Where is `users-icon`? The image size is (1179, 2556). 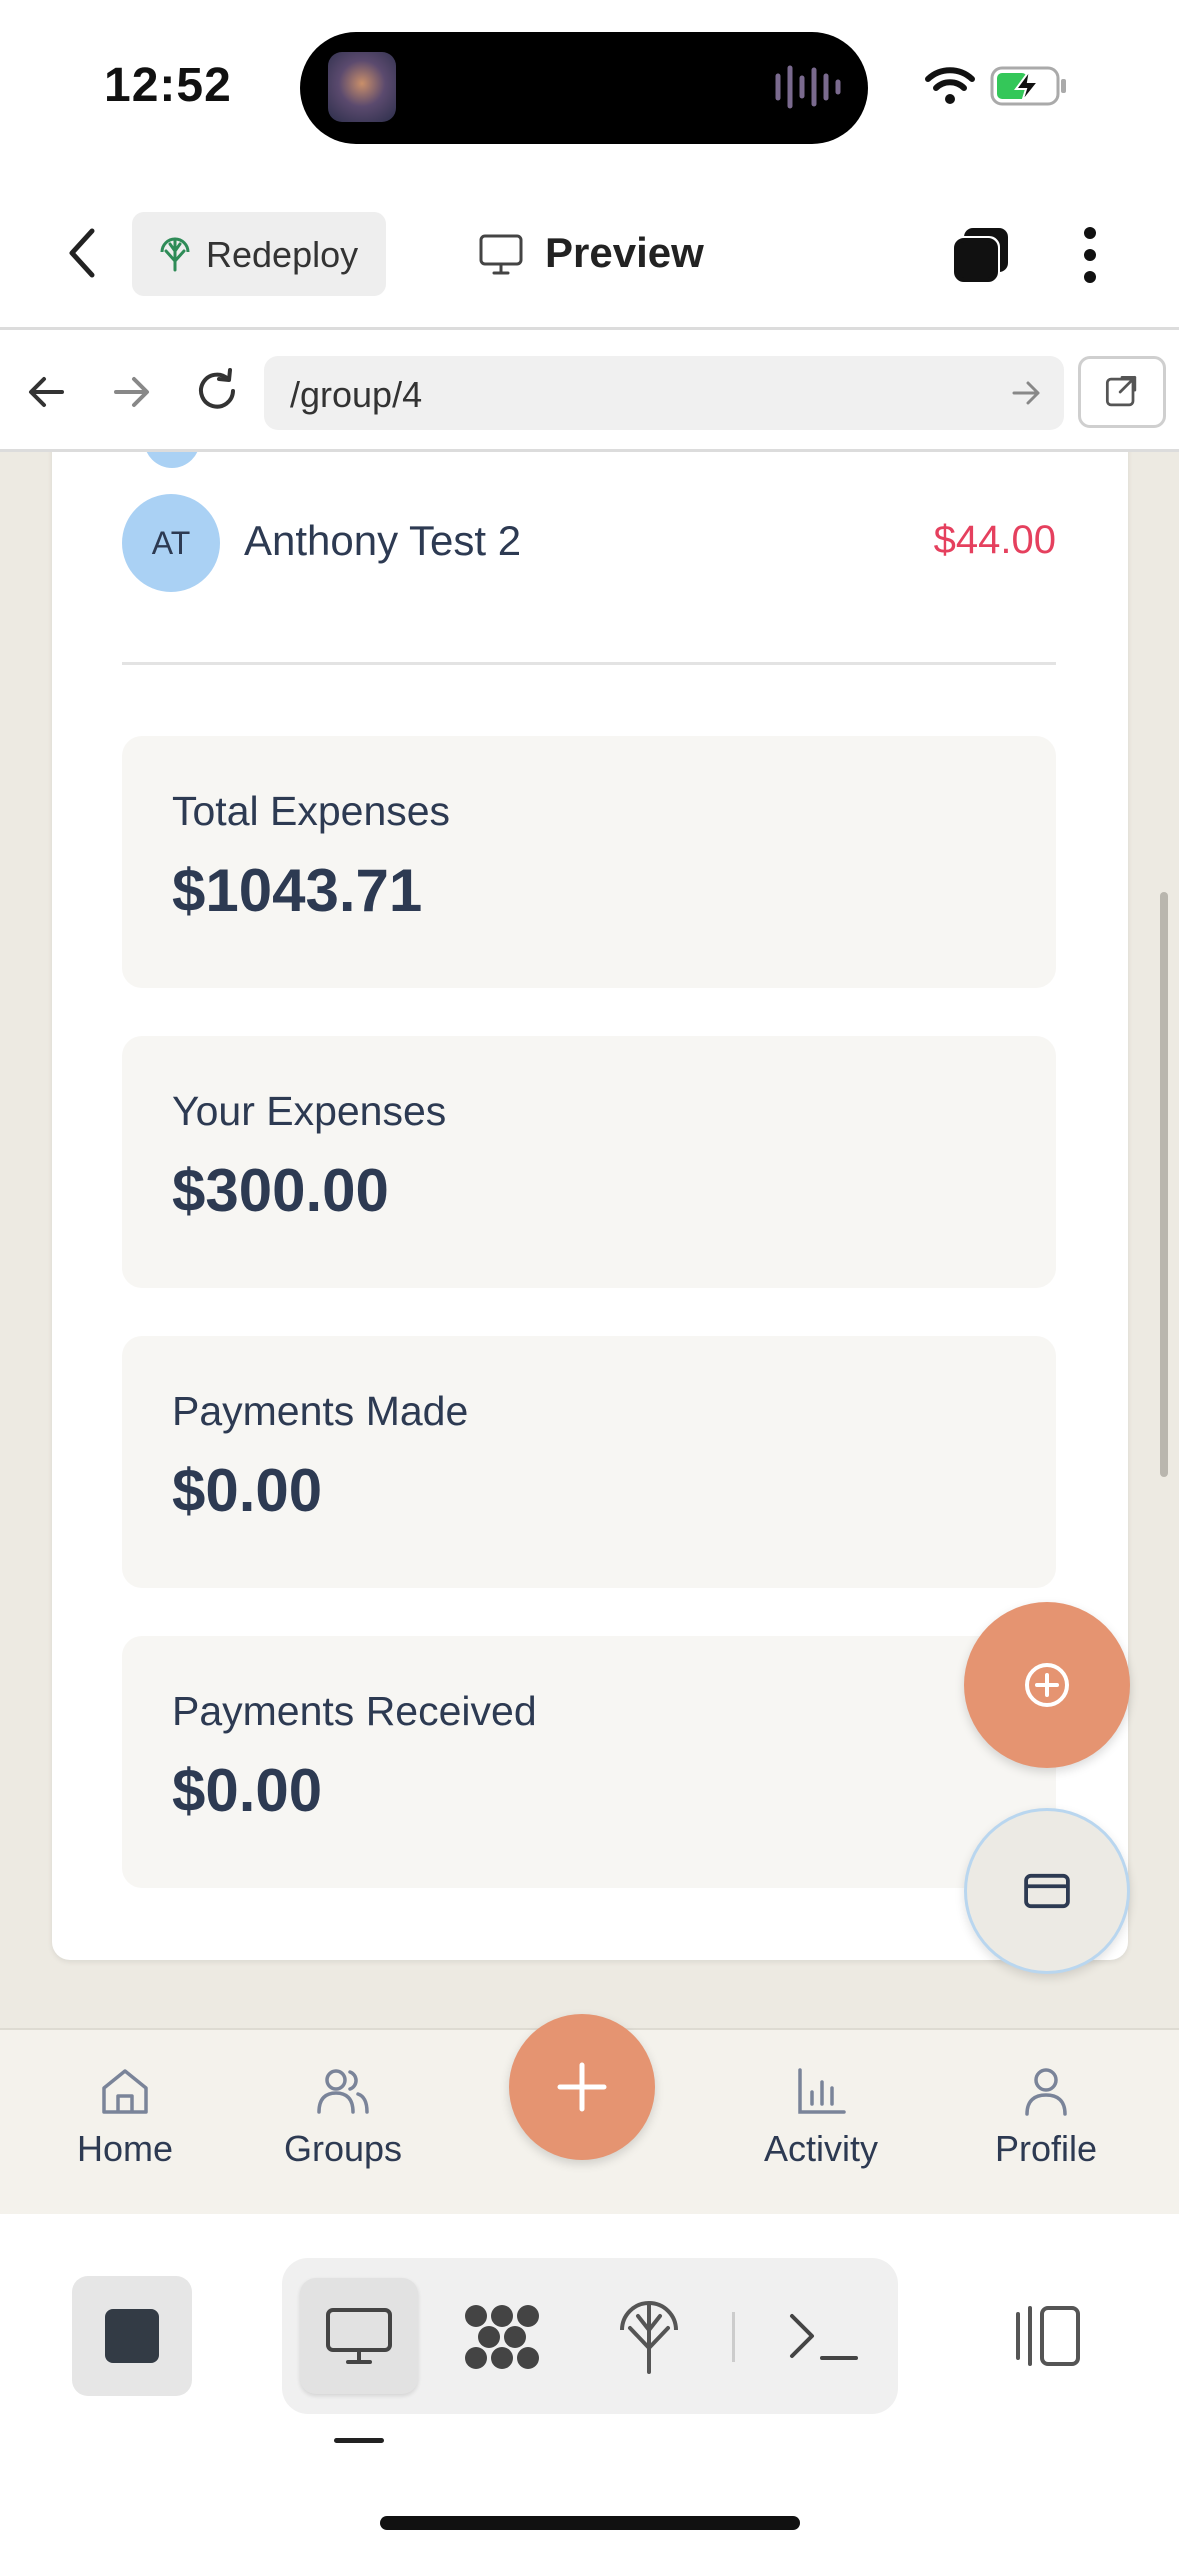
users-icon is located at coordinates (343, 2091).